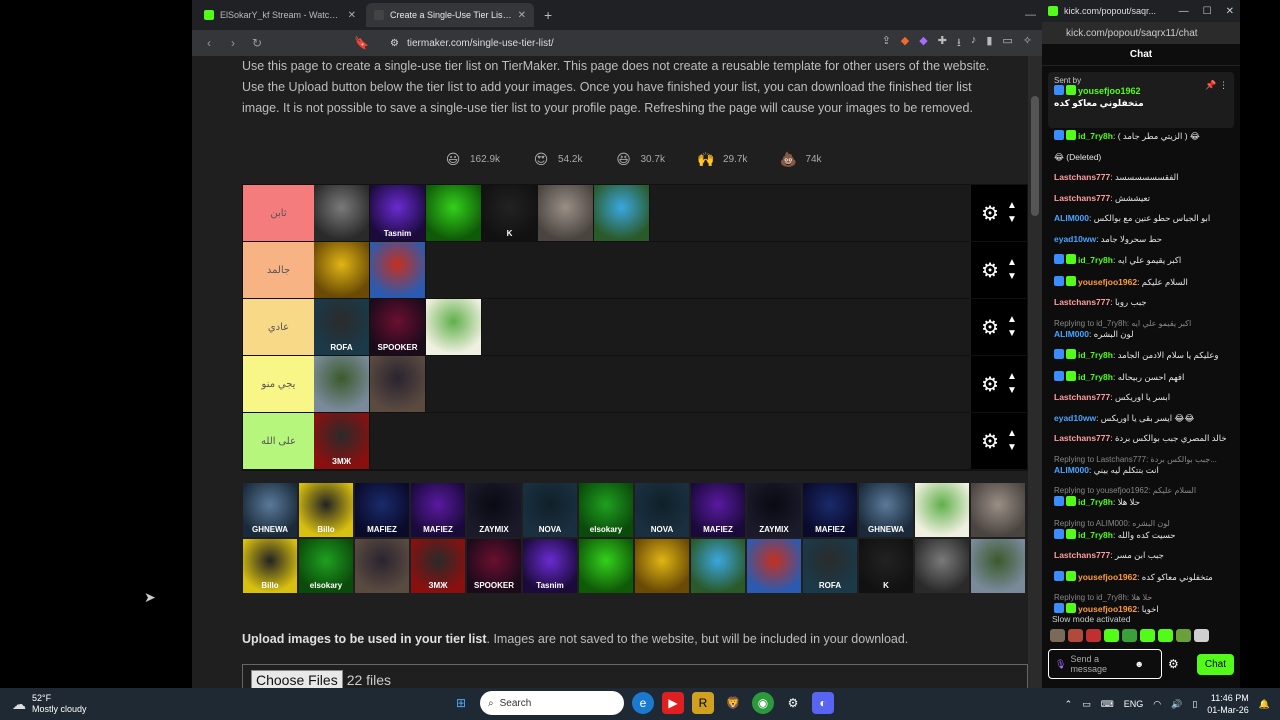 The width and height of the screenshot is (1280, 720). I want to click on minimize-icon: —, so click(1184, 11).